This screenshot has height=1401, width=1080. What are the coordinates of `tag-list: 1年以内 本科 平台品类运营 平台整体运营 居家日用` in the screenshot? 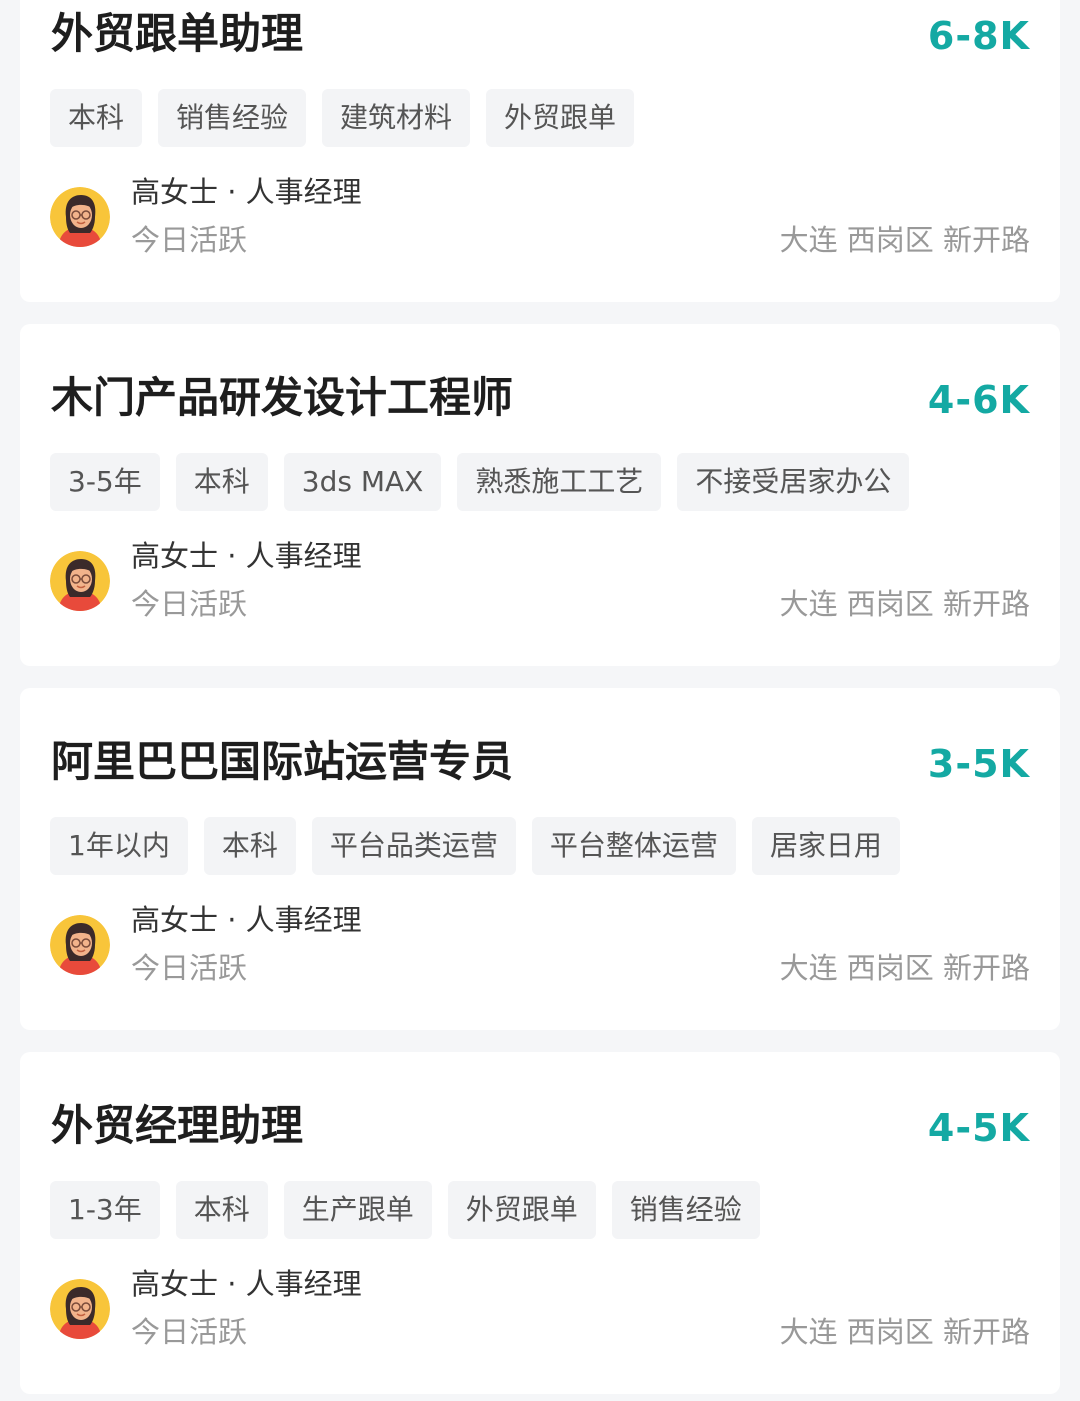 It's located at (475, 846).